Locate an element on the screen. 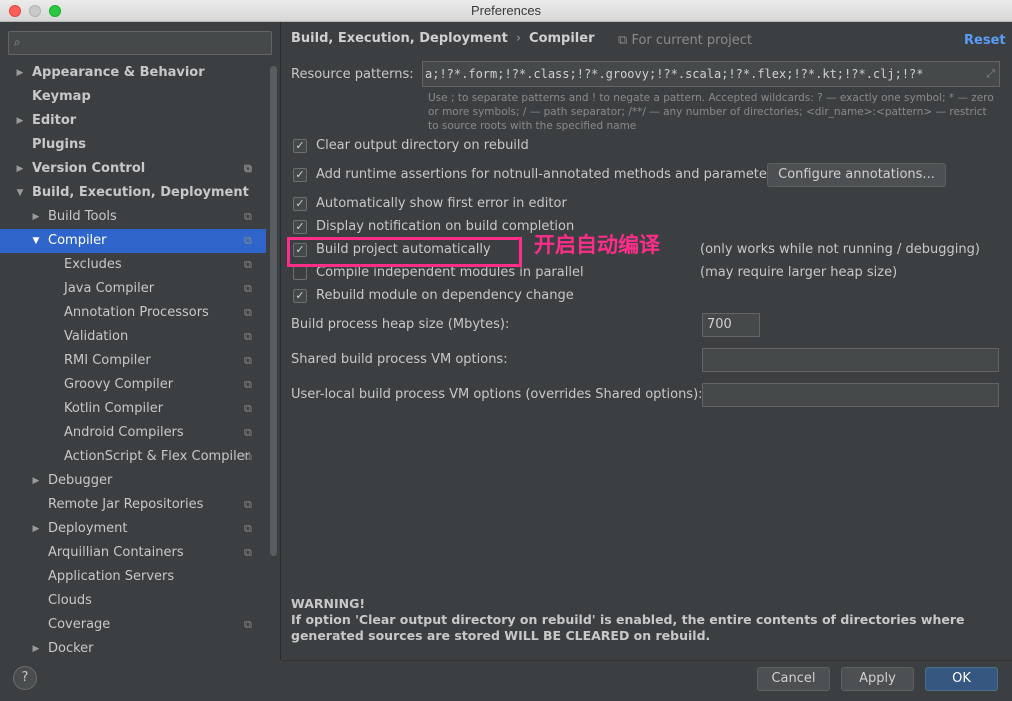 The height and width of the screenshot is (701, 1012). sidebar-item-rmi-compiler: RMI Compiler ⧉ is located at coordinates (133, 361).